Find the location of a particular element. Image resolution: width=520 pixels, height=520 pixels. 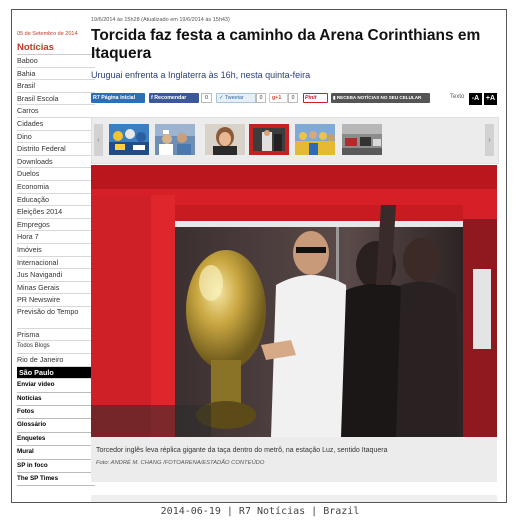

chevron-right-icon: › is located at coordinates (489, 140).